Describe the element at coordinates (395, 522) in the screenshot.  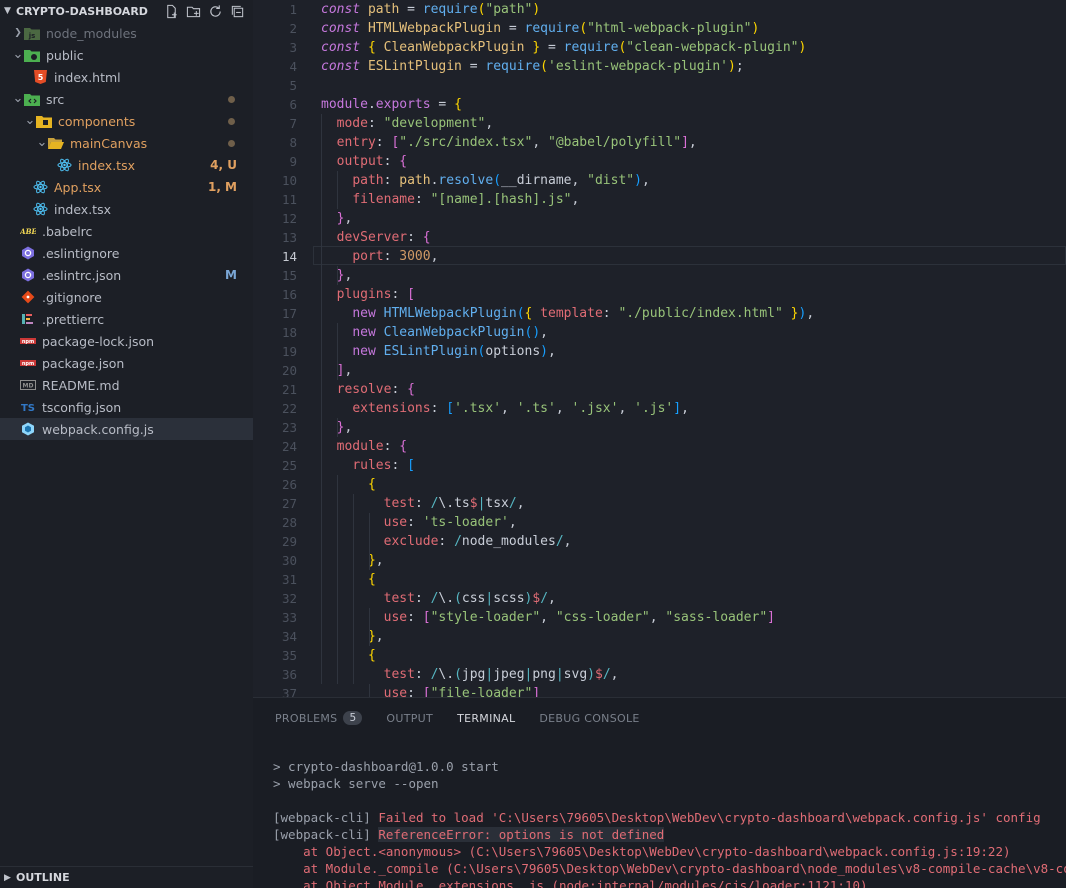
I see `code-token: use` at that location.